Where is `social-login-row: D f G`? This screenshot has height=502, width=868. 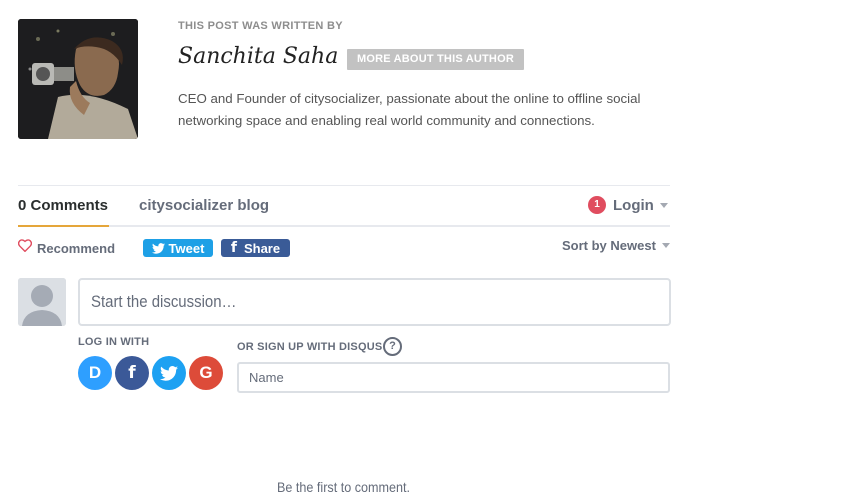 social-login-row: D f G is located at coordinates (152, 373).